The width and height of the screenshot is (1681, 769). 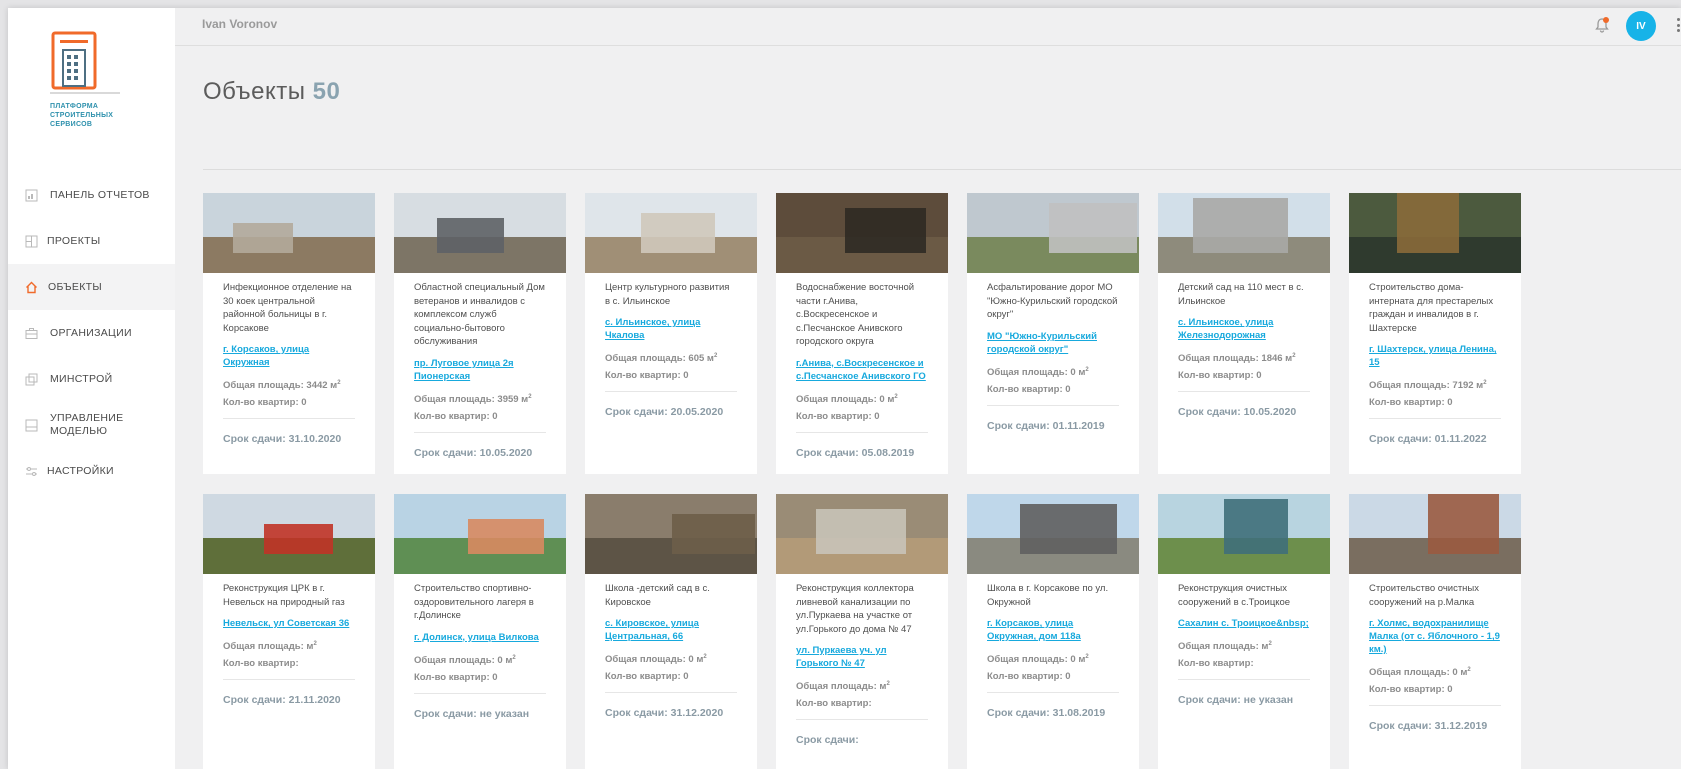 I want to click on object-address-link: г. Долинск, улица Вилкова, so click(x=480, y=637).